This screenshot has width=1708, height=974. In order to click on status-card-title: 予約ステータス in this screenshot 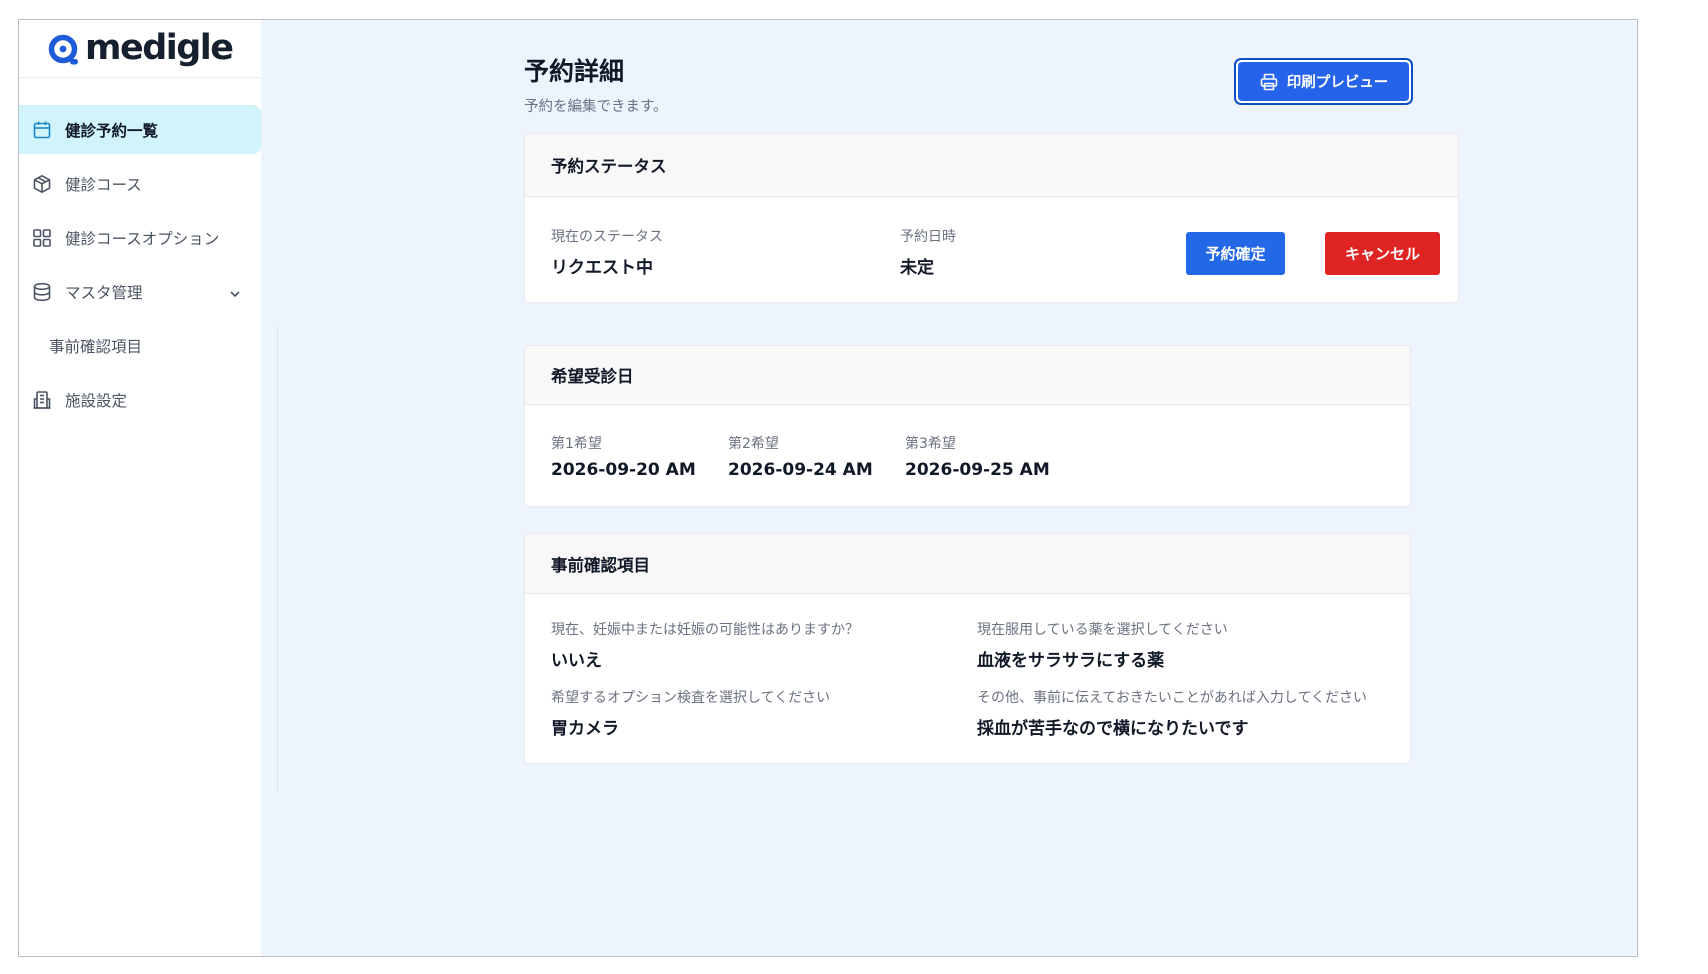, I will do `click(991, 165)`.